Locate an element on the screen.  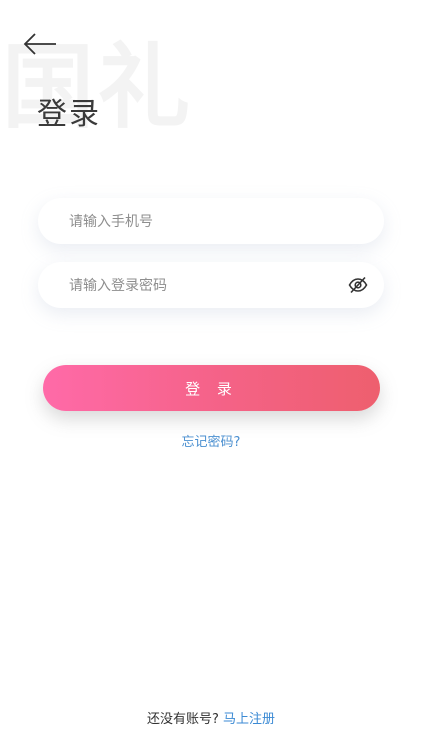
eye-off-icon is located at coordinates (358, 285).